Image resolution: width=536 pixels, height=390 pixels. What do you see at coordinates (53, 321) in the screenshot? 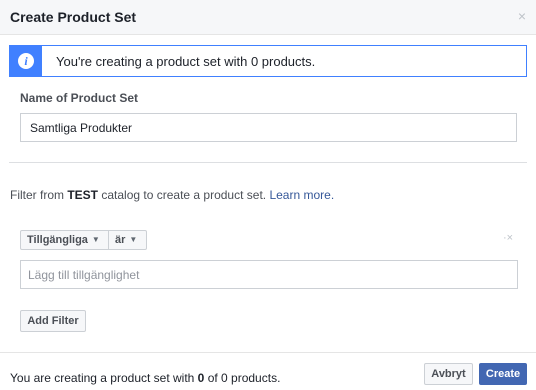
I see `add-filter-button: Add Filter` at bounding box center [53, 321].